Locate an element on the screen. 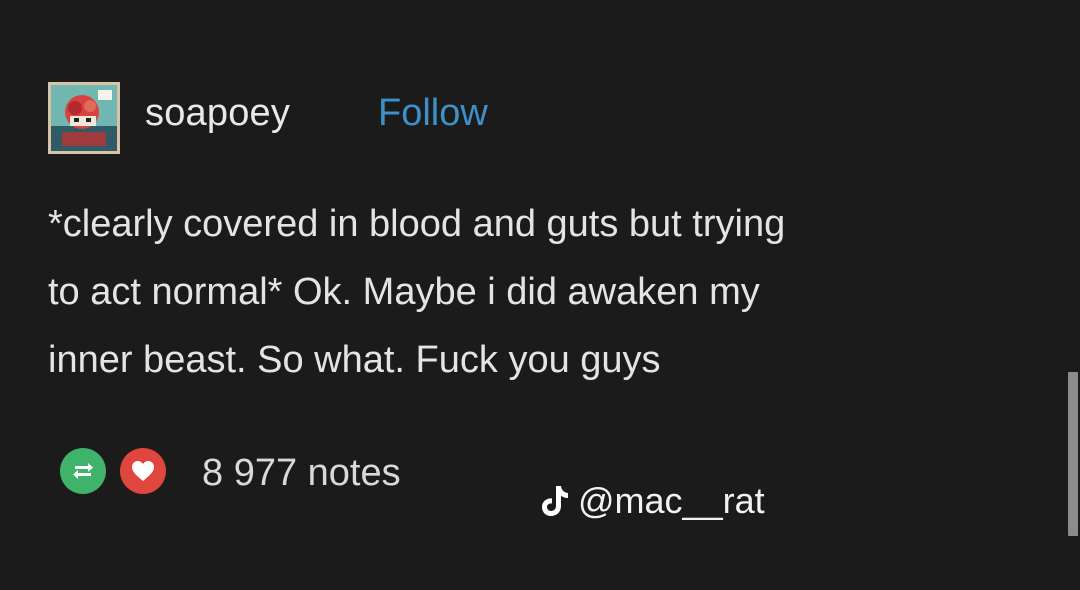  follow-button: Follow is located at coordinates (433, 113).